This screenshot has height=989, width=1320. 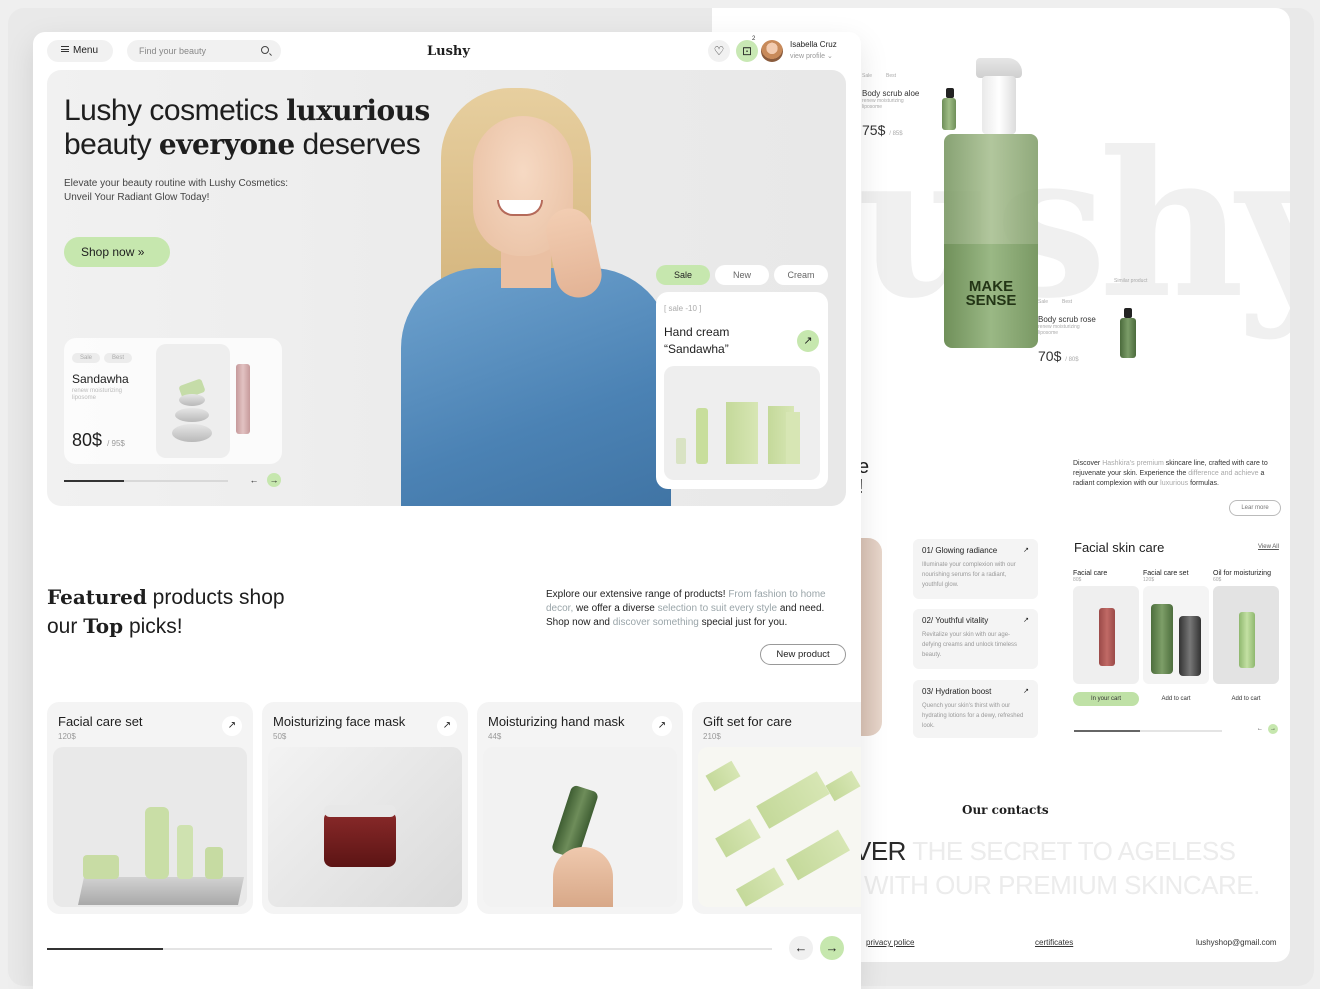 What do you see at coordinates (1148, 731) in the screenshot?
I see `facial-slider-progress` at bounding box center [1148, 731].